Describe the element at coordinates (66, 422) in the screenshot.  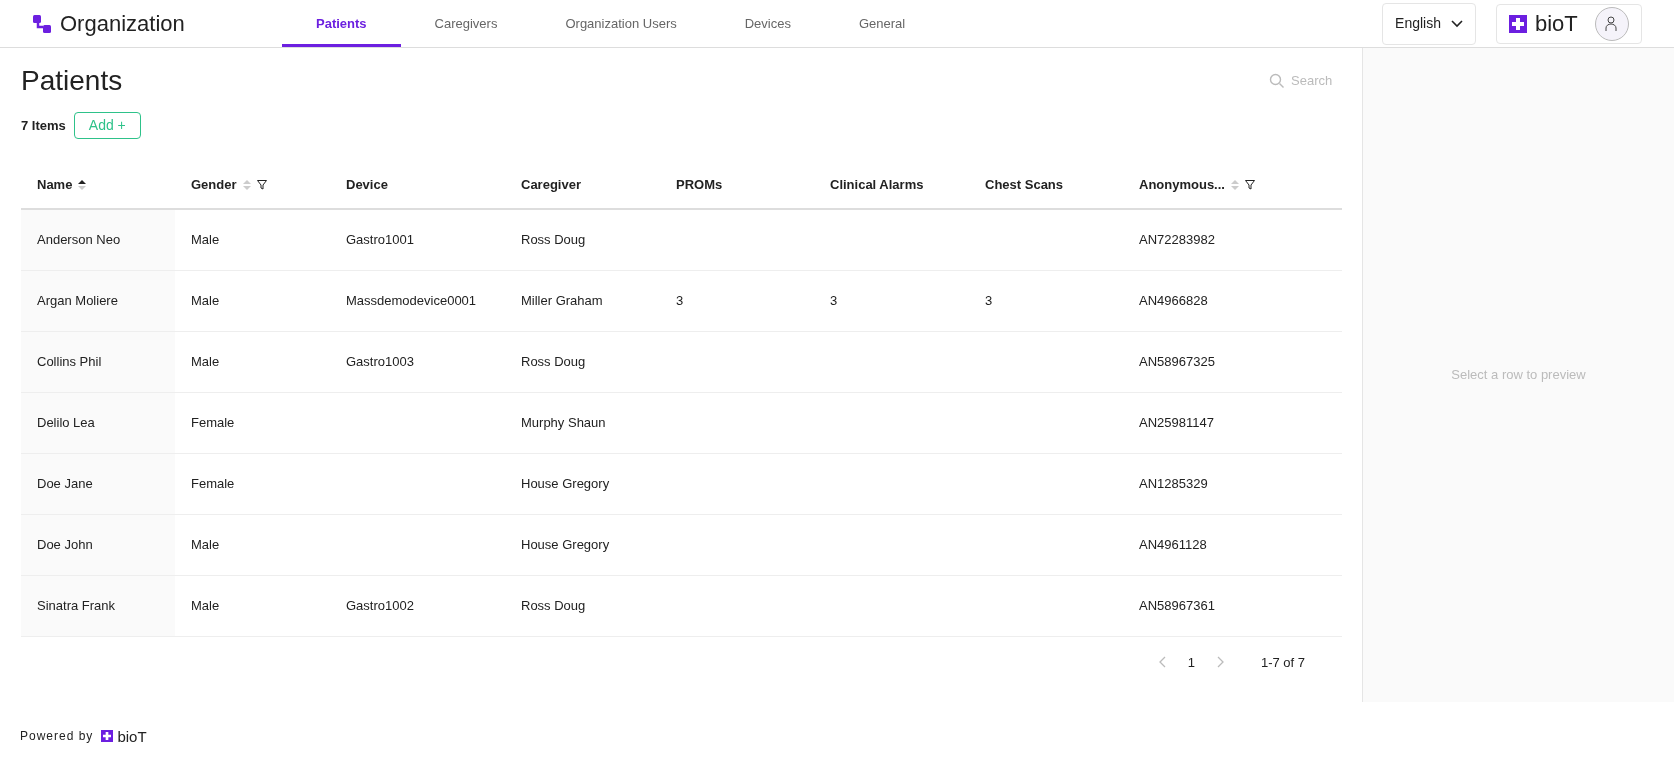
I see `table-cell: Delilo Lea` at that location.